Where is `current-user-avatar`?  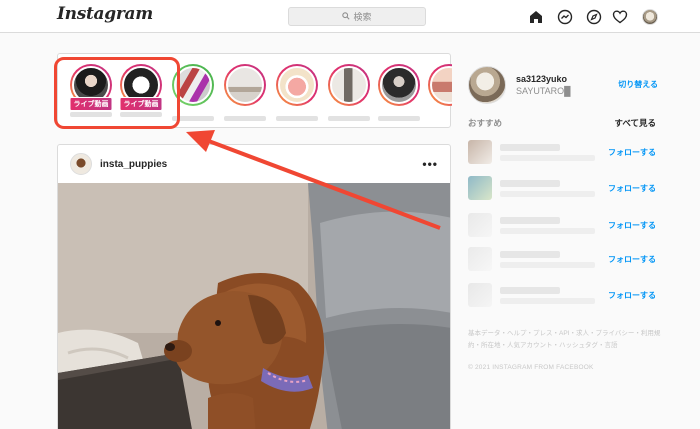
current-user-avatar is located at coordinates (487, 85).